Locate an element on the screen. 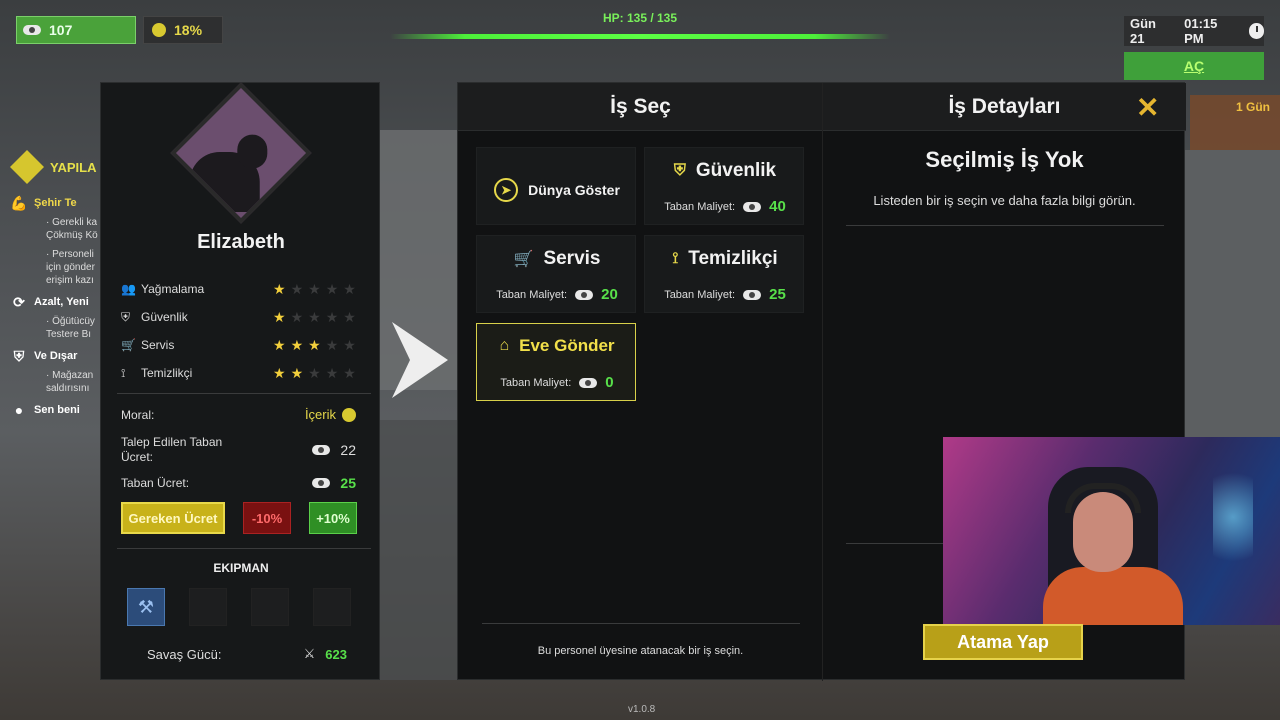  job-card-security: ⛨ Güvenlik Taban Maliyet: 40 is located at coordinates (724, 186).